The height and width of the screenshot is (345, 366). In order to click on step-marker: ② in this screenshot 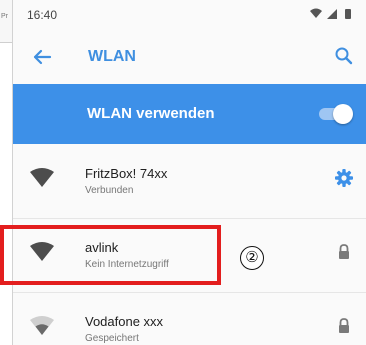, I will do `click(252, 258)`.